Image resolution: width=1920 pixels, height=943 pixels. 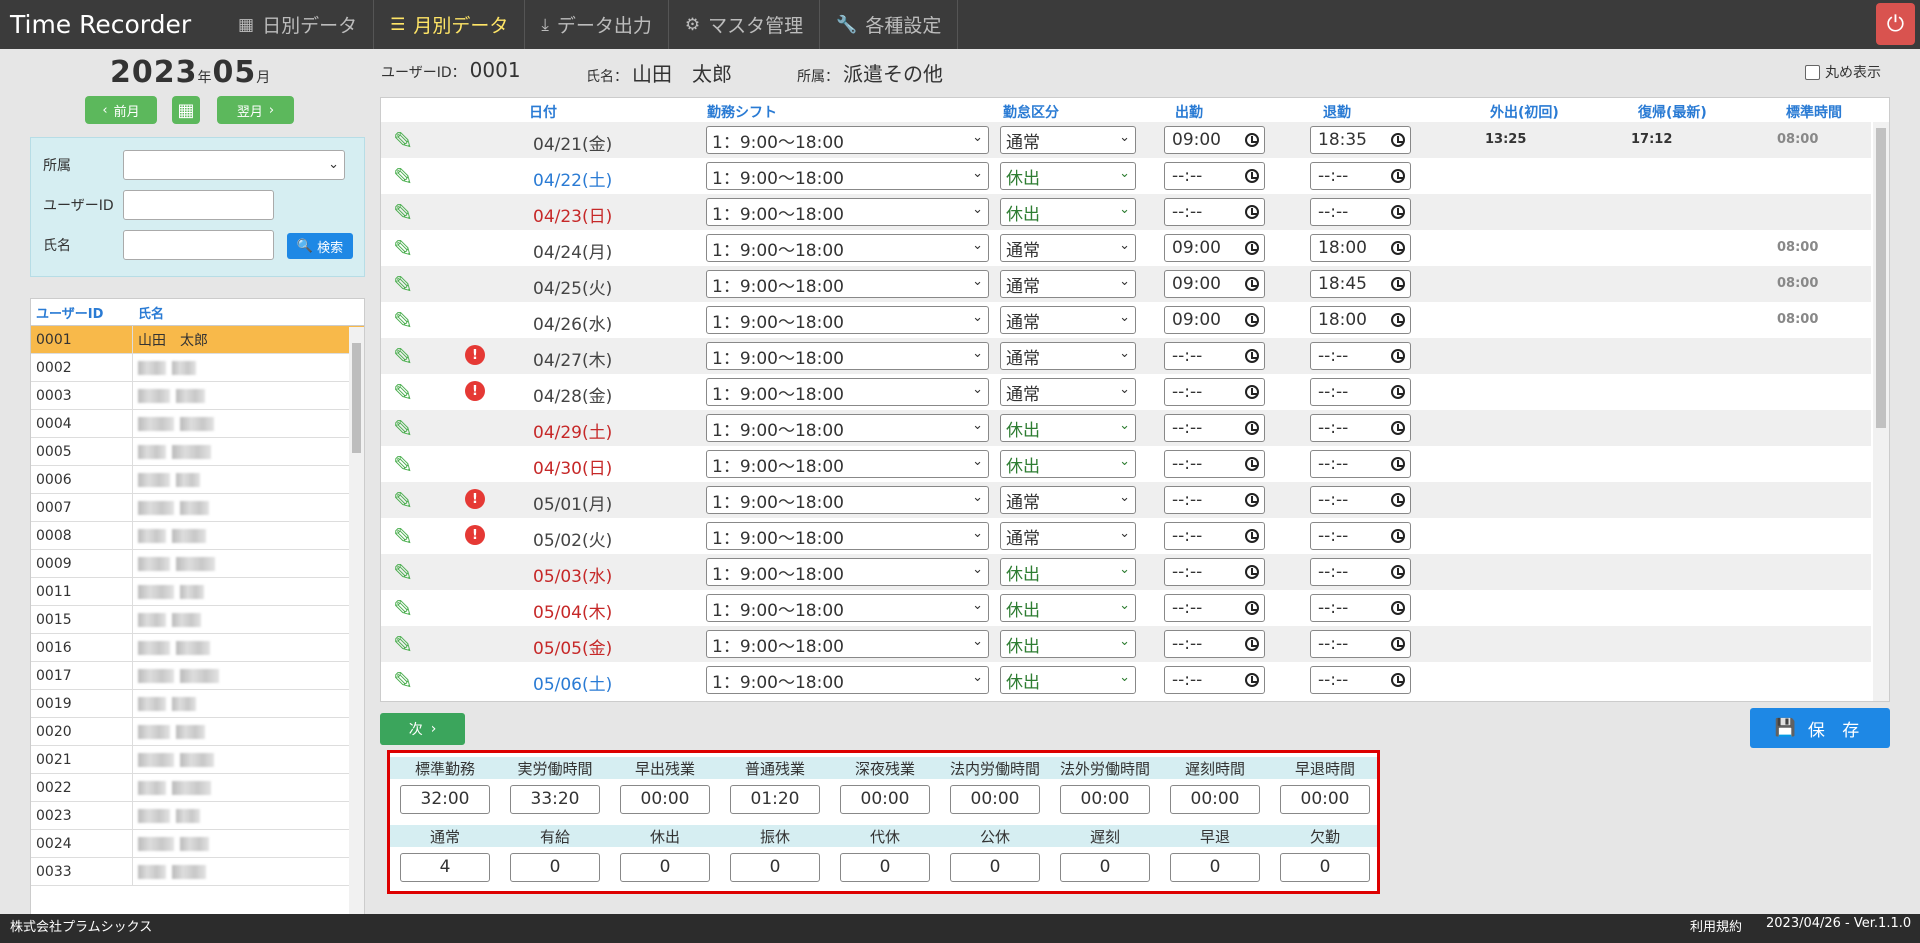 What do you see at coordinates (1360, 140) in the screenshot?
I see `clock-out-input: 18:35` at bounding box center [1360, 140].